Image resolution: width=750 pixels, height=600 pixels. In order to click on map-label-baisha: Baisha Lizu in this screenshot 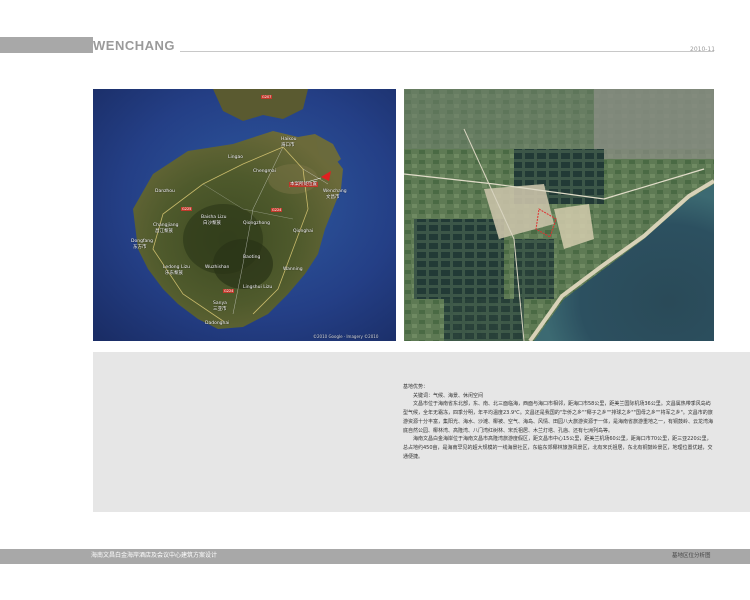, I will do `click(214, 217)`.